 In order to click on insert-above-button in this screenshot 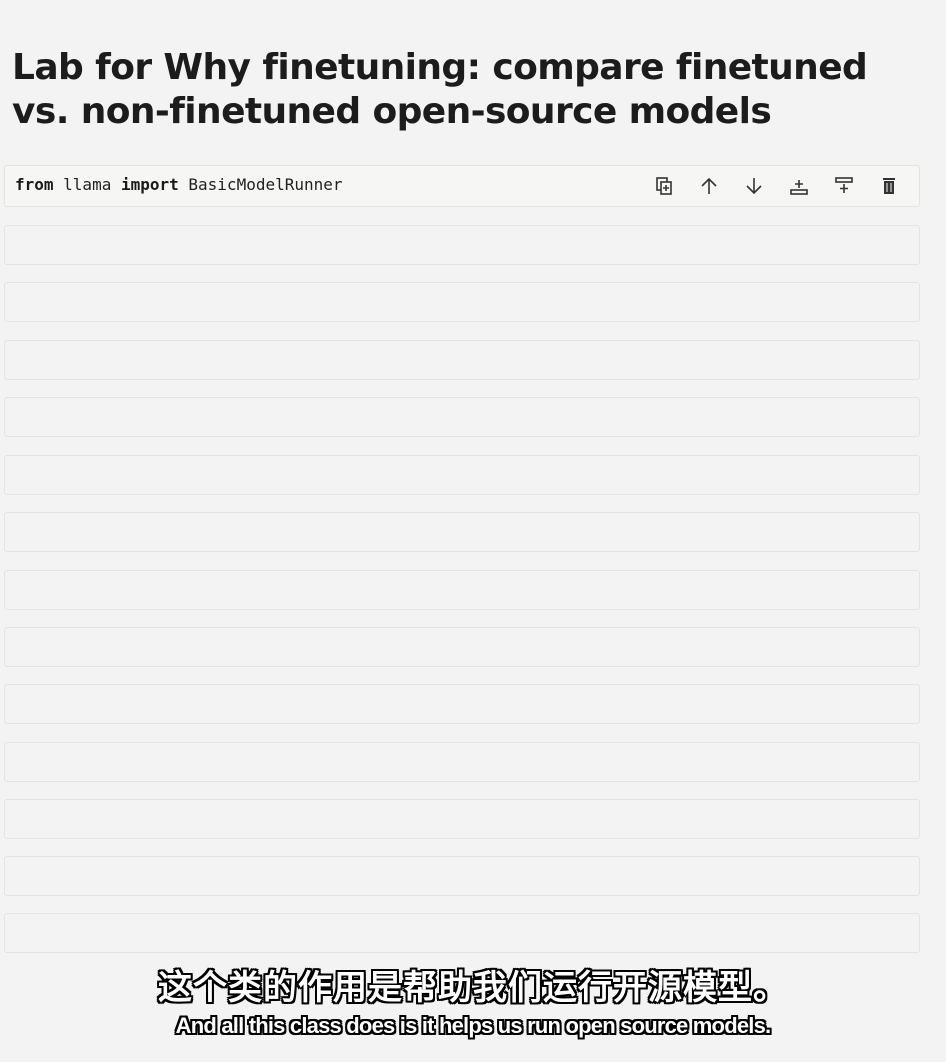, I will do `click(799, 186)`.